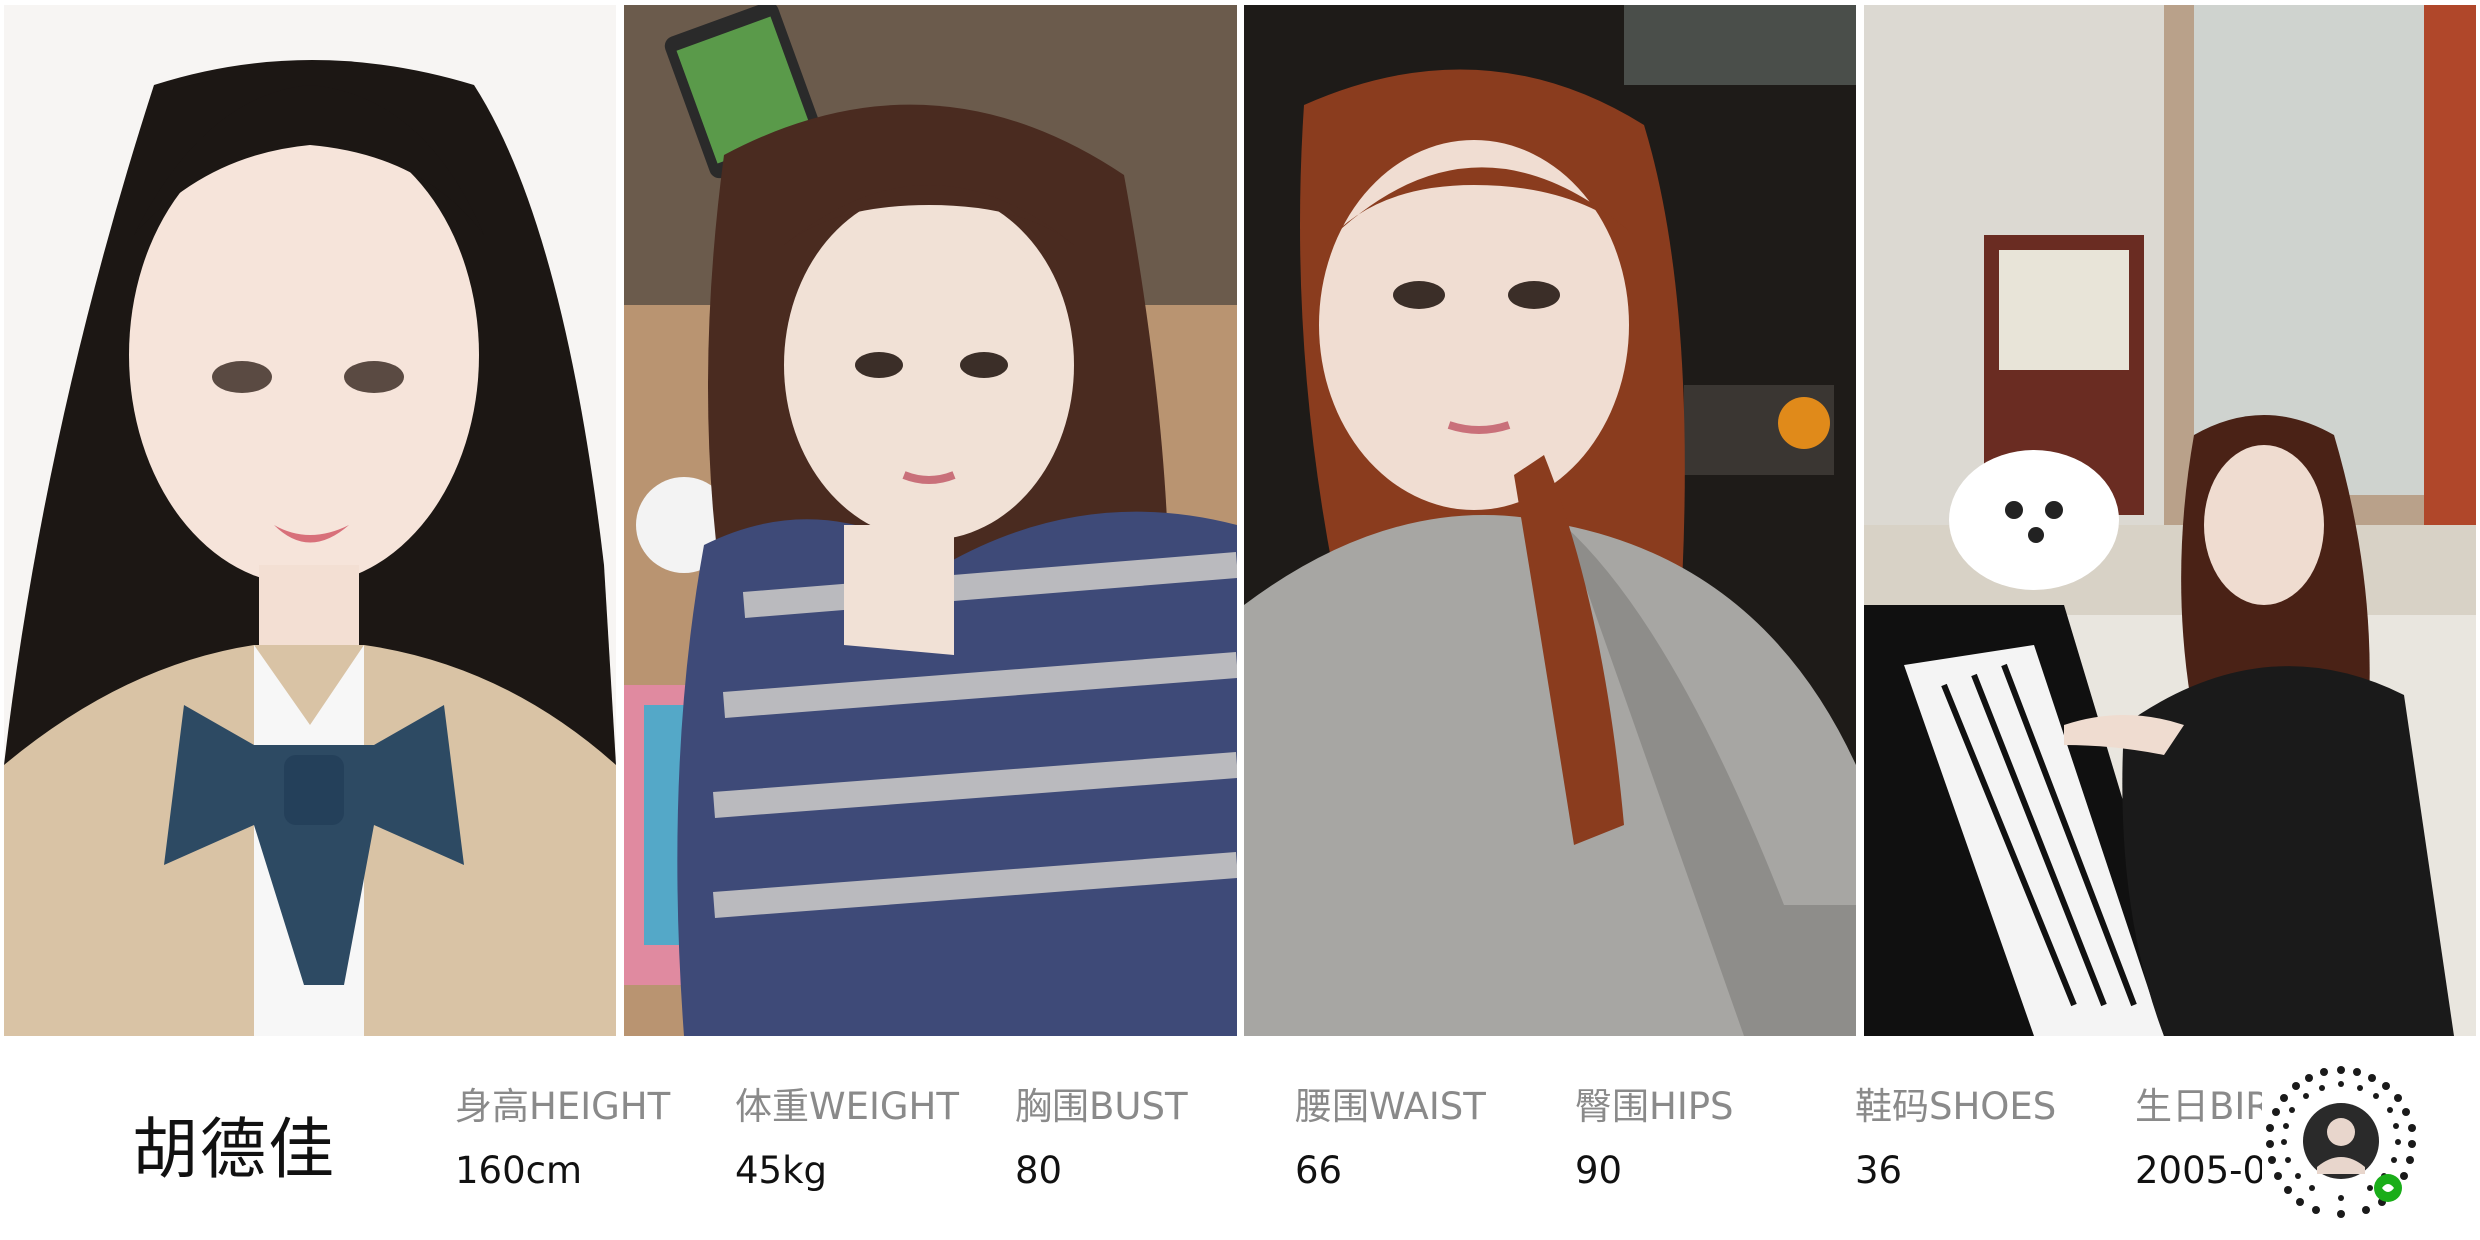 This screenshot has height=1240, width=2480. I want to click on stat-birthday: 生日BIR 2005-0, so click(2203, 1139).